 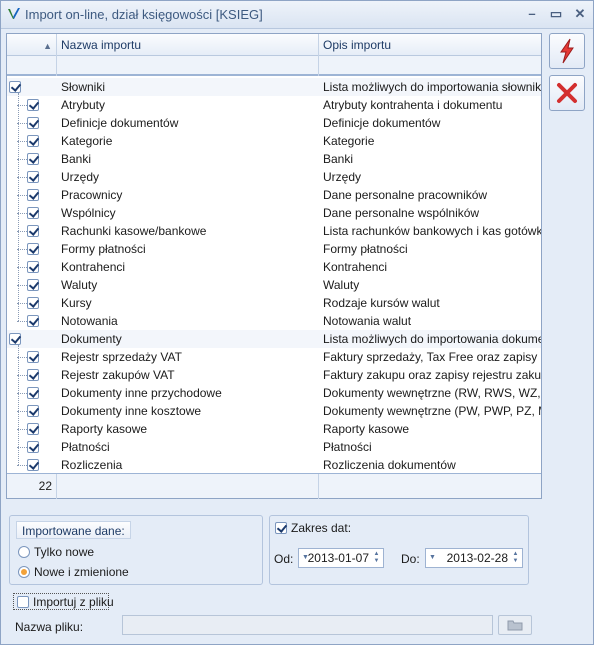 What do you see at coordinates (567, 51) in the screenshot?
I see `run-import-button` at bounding box center [567, 51].